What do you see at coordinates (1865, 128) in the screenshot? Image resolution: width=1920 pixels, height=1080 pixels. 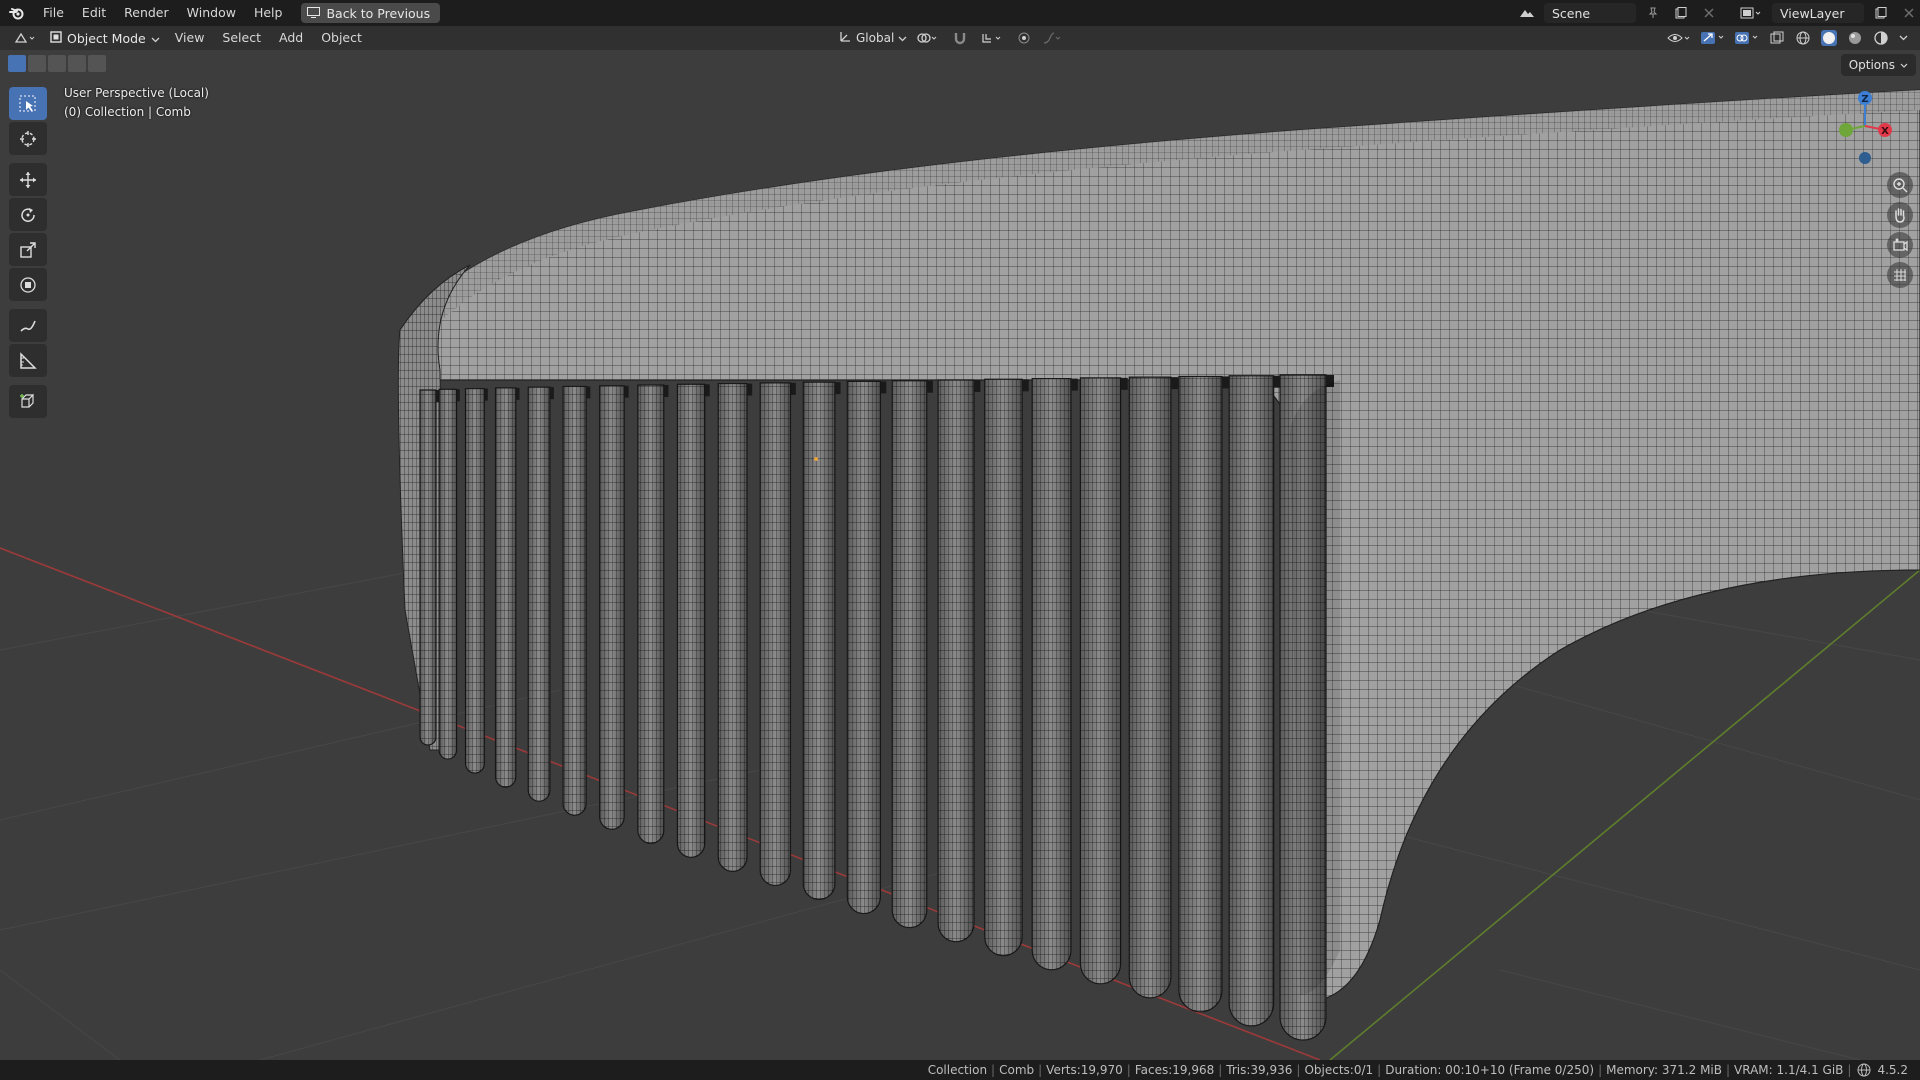 I see `navigation-gizmo: Z X` at bounding box center [1865, 128].